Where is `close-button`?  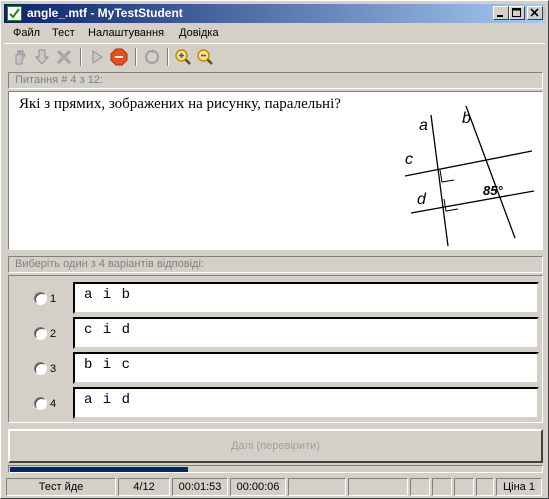 close-button is located at coordinates (535, 13).